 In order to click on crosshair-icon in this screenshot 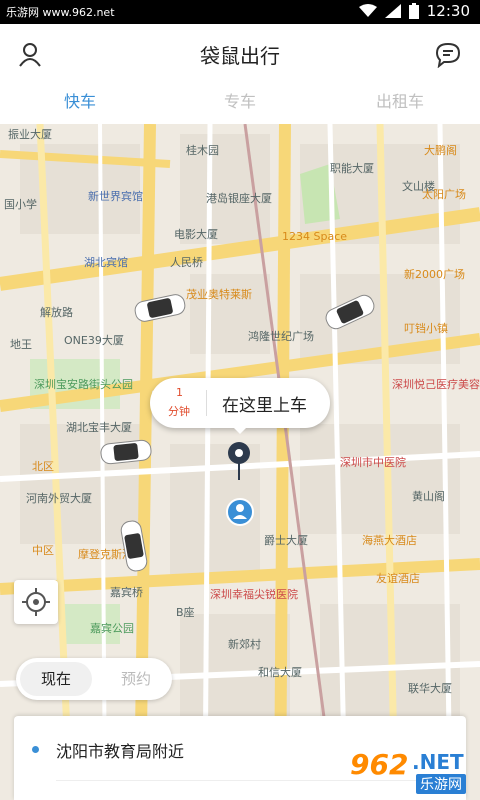, I will do `click(36, 602)`.